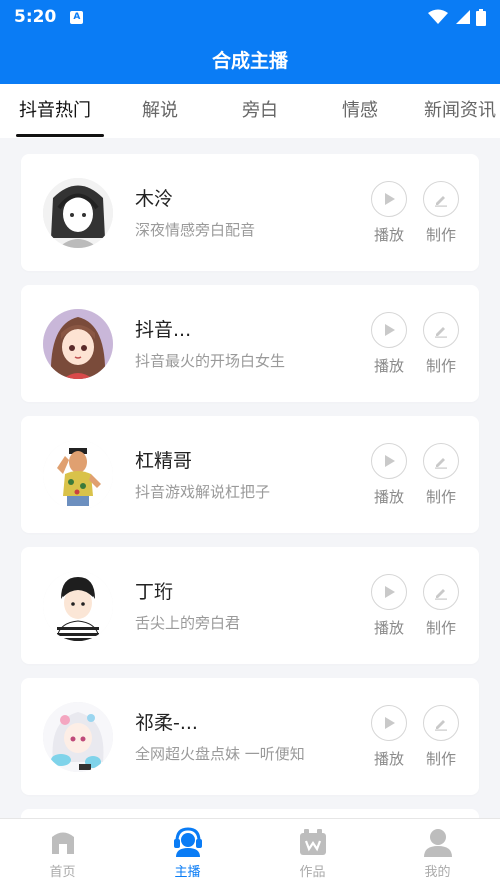 The width and height of the screenshot is (500, 888). I want to click on anchor-desc: 抖音游戏解说杠把子, so click(203, 491).